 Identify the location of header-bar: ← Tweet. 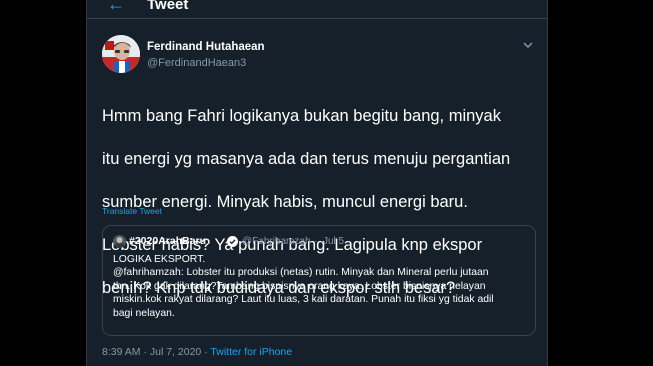
(317, 9).